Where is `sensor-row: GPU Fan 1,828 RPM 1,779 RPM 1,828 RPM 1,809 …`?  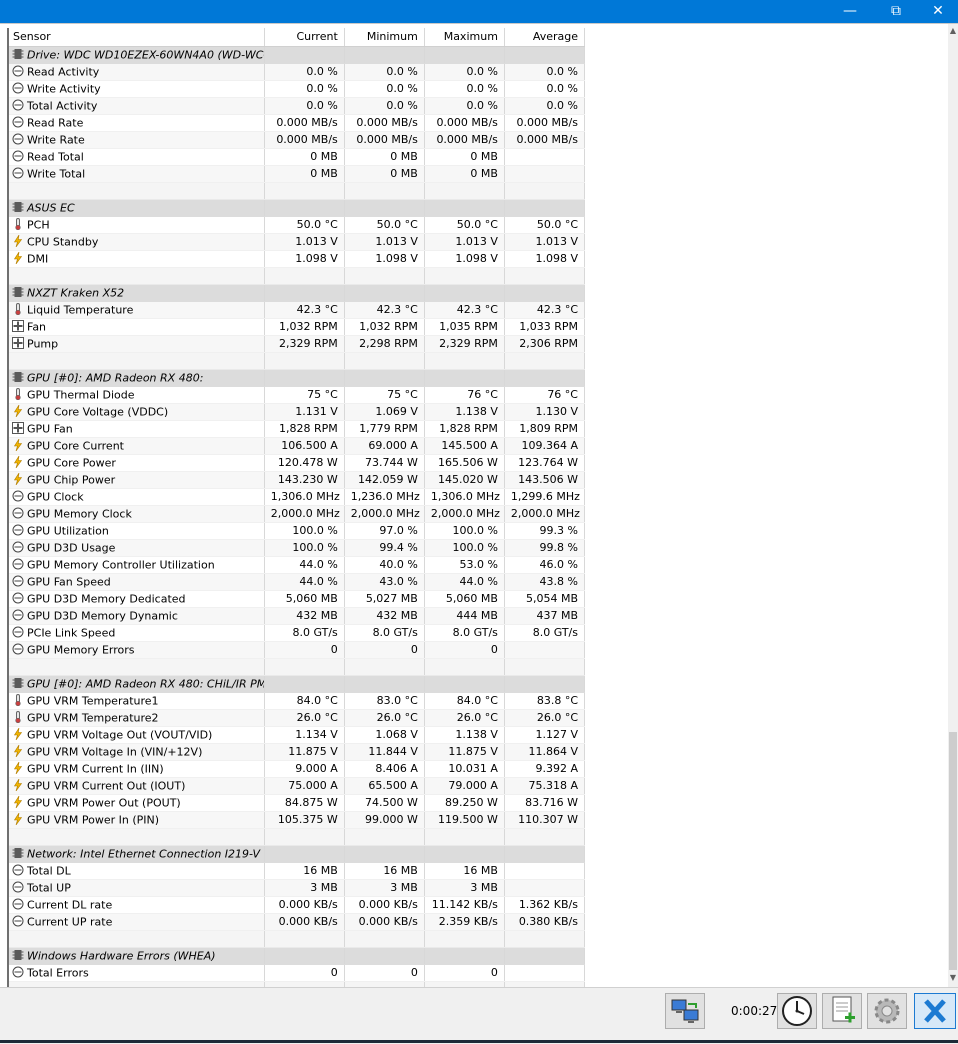 sensor-row: GPU Fan 1,828 RPM 1,779 RPM 1,828 RPM 1,809 … is located at coordinates (297, 429).